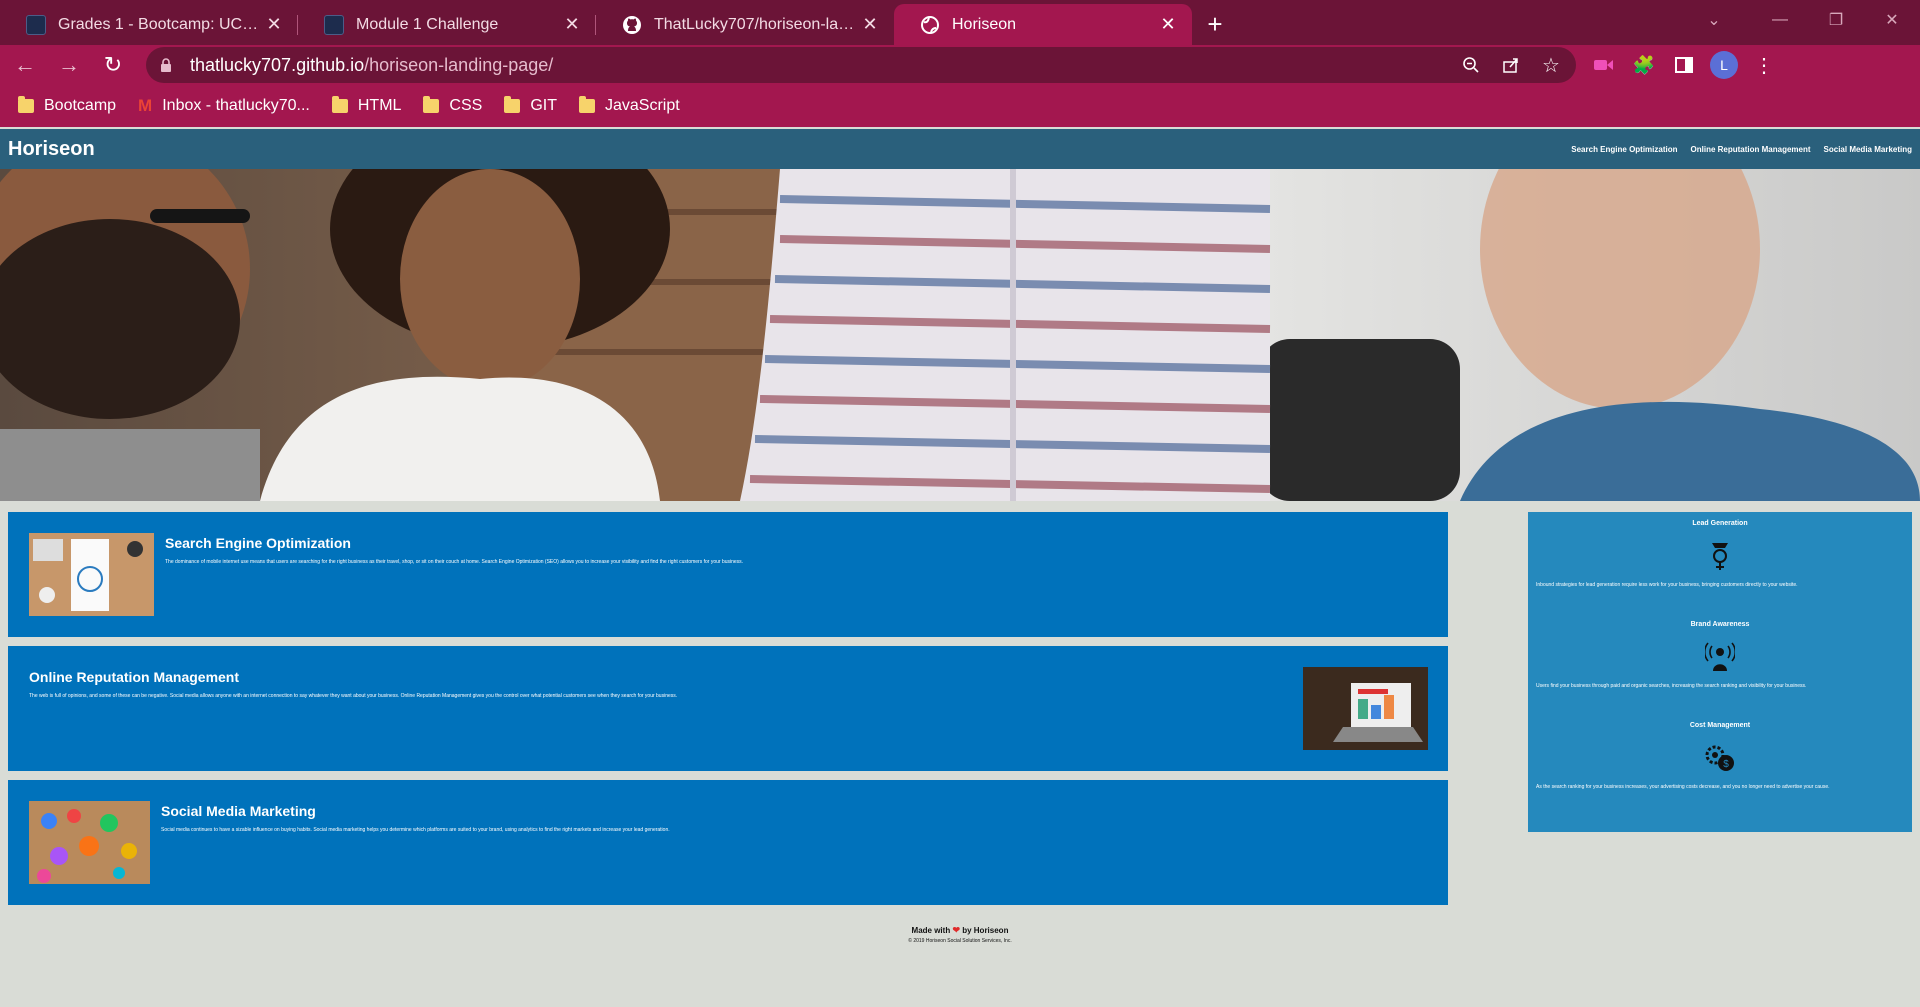 This screenshot has height=1007, width=1920. Describe the element at coordinates (956, 930) in the screenshot. I see `heart-icon: ❤` at that location.